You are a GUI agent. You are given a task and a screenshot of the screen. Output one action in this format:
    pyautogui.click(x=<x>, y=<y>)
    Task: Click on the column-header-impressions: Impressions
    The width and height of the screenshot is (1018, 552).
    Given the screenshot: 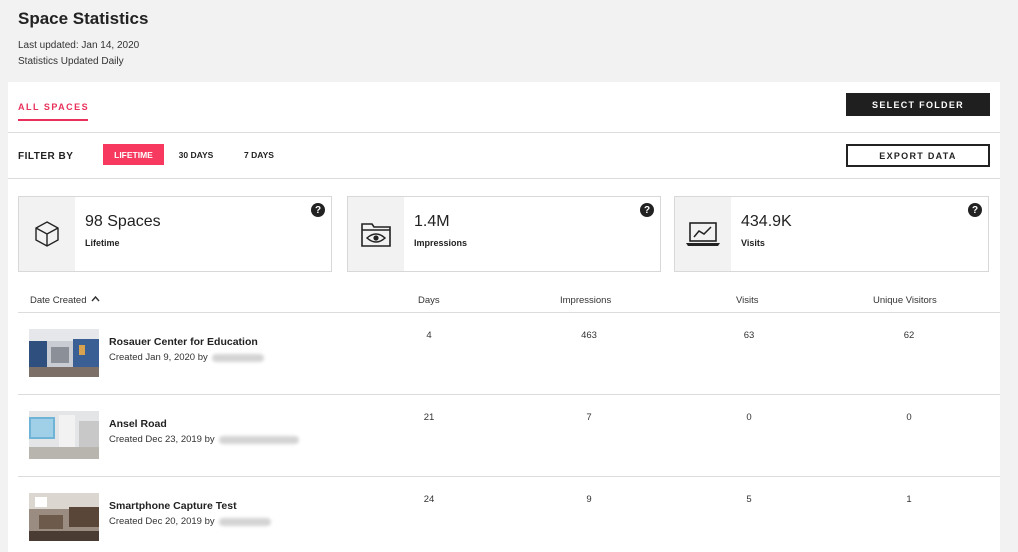 What is the action you would take?
    pyautogui.click(x=585, y=300)
    